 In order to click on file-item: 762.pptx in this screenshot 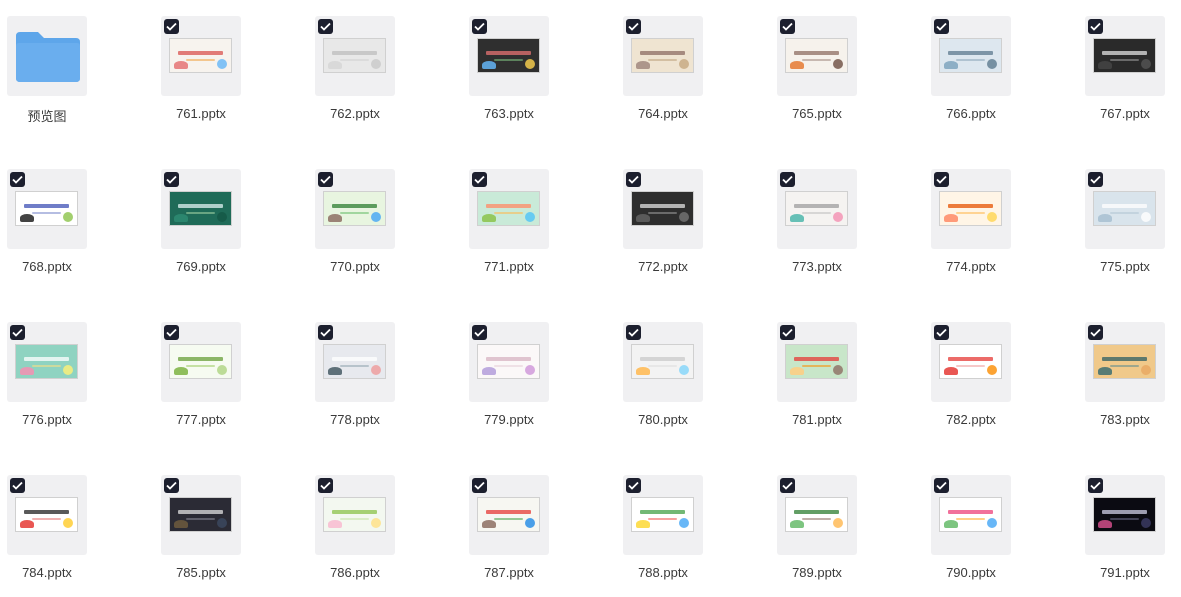, I will do `click(345, 75)`.